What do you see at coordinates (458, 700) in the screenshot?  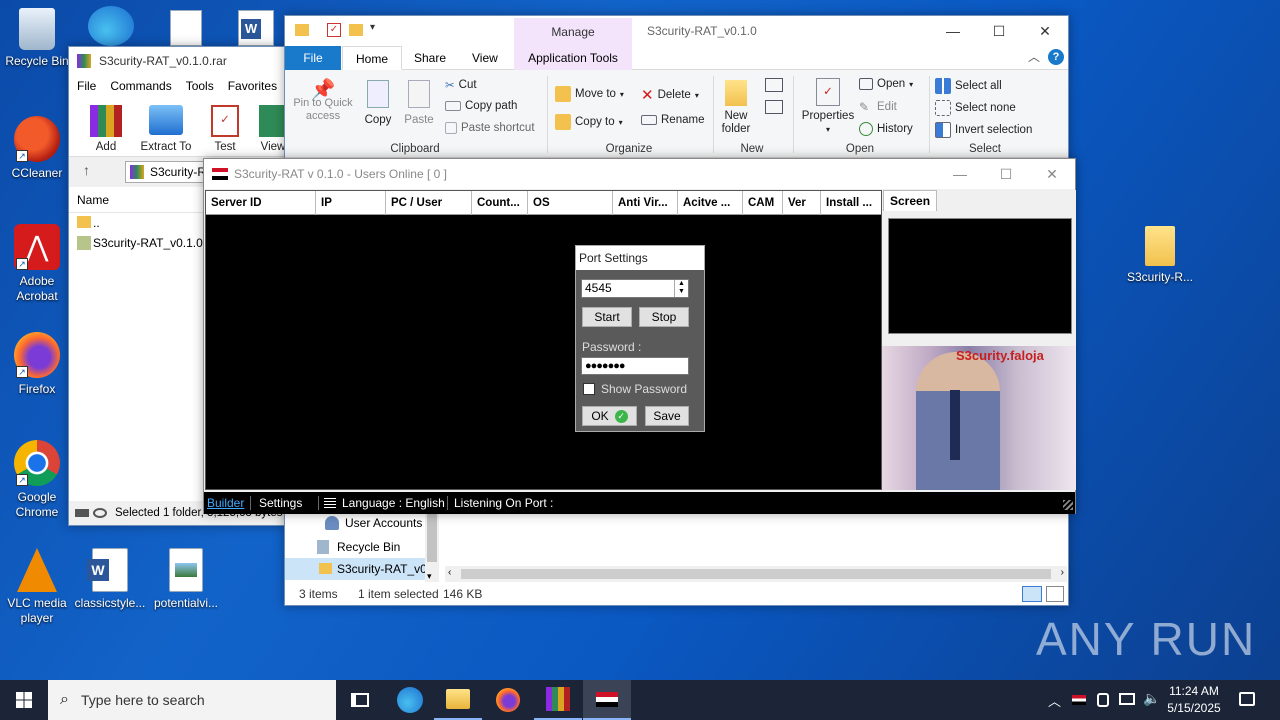 I see `taskbar-file-explorer` at bounding box center [458, 700].